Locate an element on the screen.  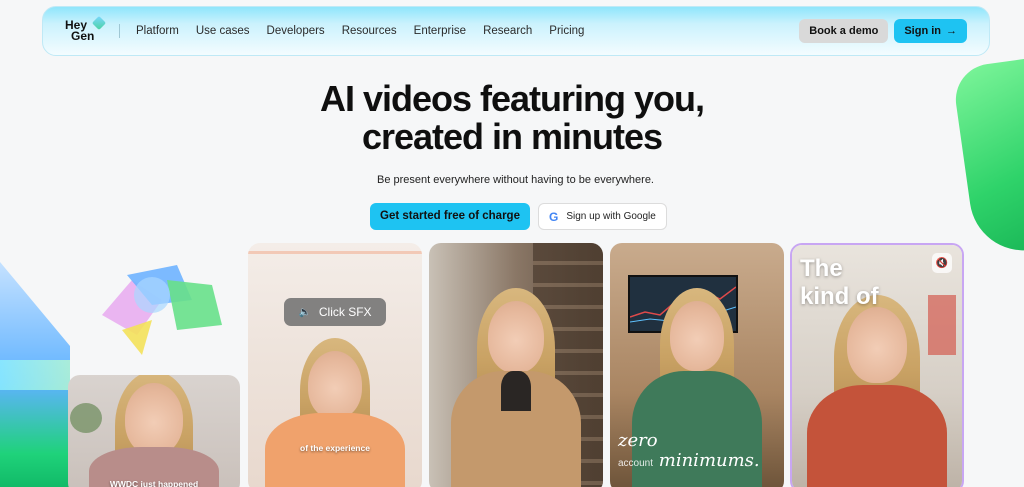
card-2-top-strip is located at coordinates (335, 252).